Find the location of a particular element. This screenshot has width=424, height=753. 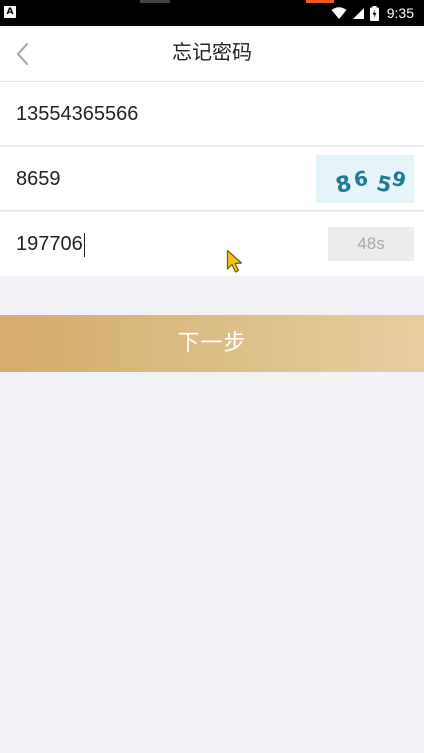

captcha-row: 8659 8 6 5 9 is located at coordinates (212, 179).